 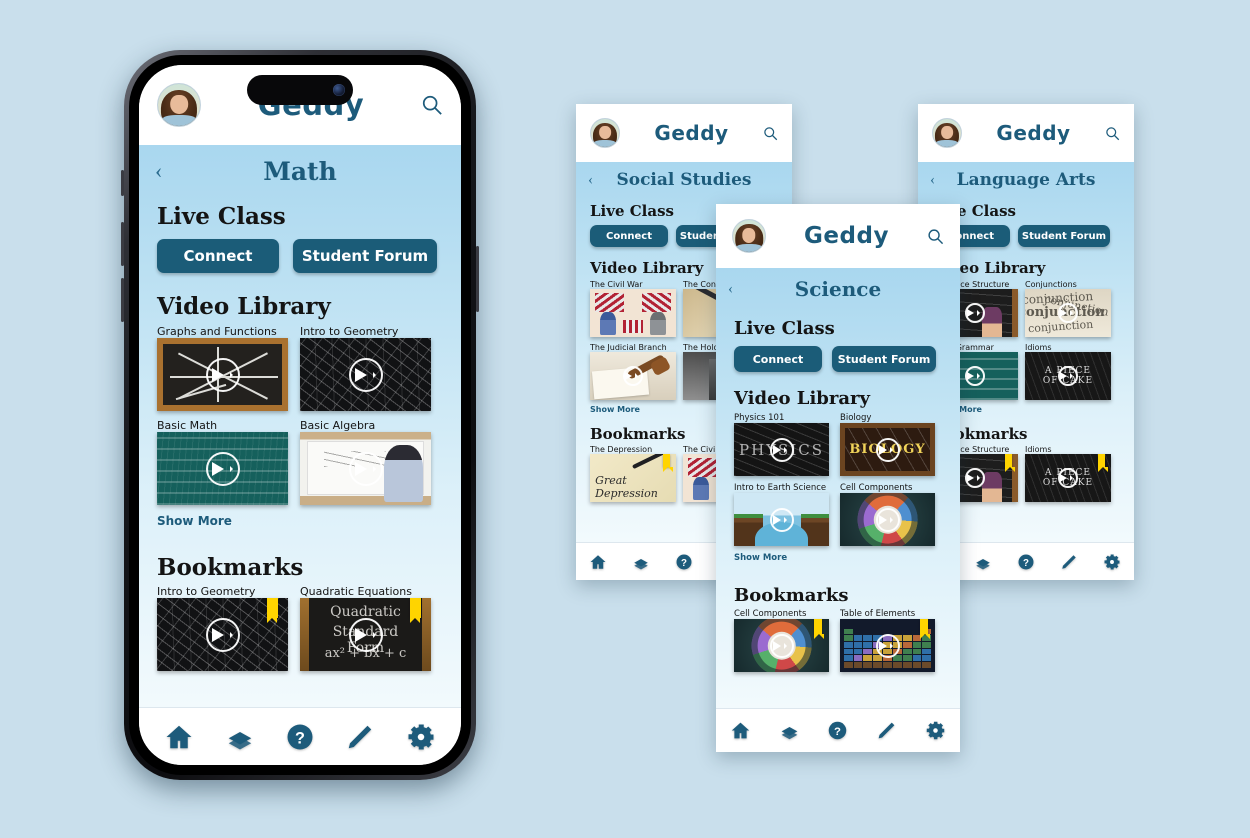 What do you see at coordinates (633, 478) in the screenshot?
I see `bookmark-thumbnail: Great Depression` at bounding box center [633, 478].